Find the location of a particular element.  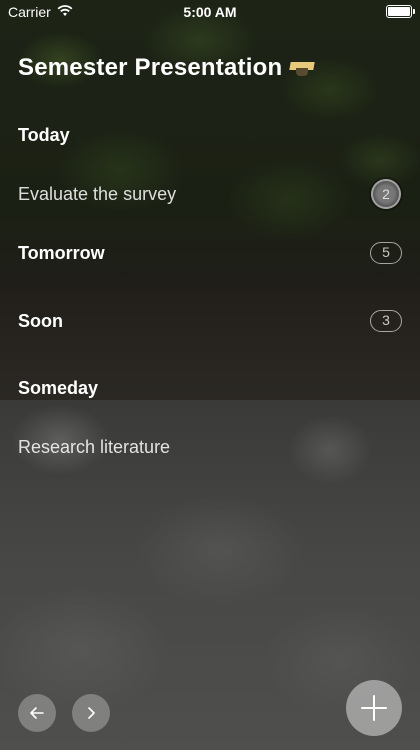

status-bar: Carrier 5:00 AM is located at coordinates (210, 12).